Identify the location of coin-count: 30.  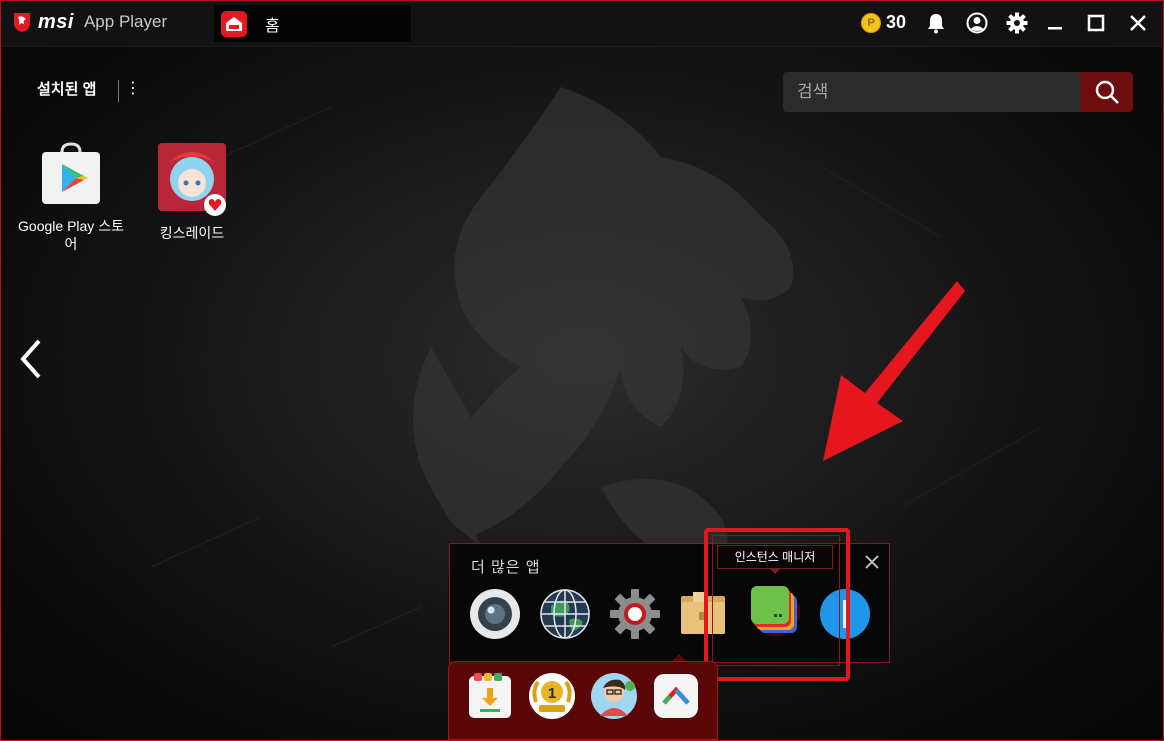
(896, 22).